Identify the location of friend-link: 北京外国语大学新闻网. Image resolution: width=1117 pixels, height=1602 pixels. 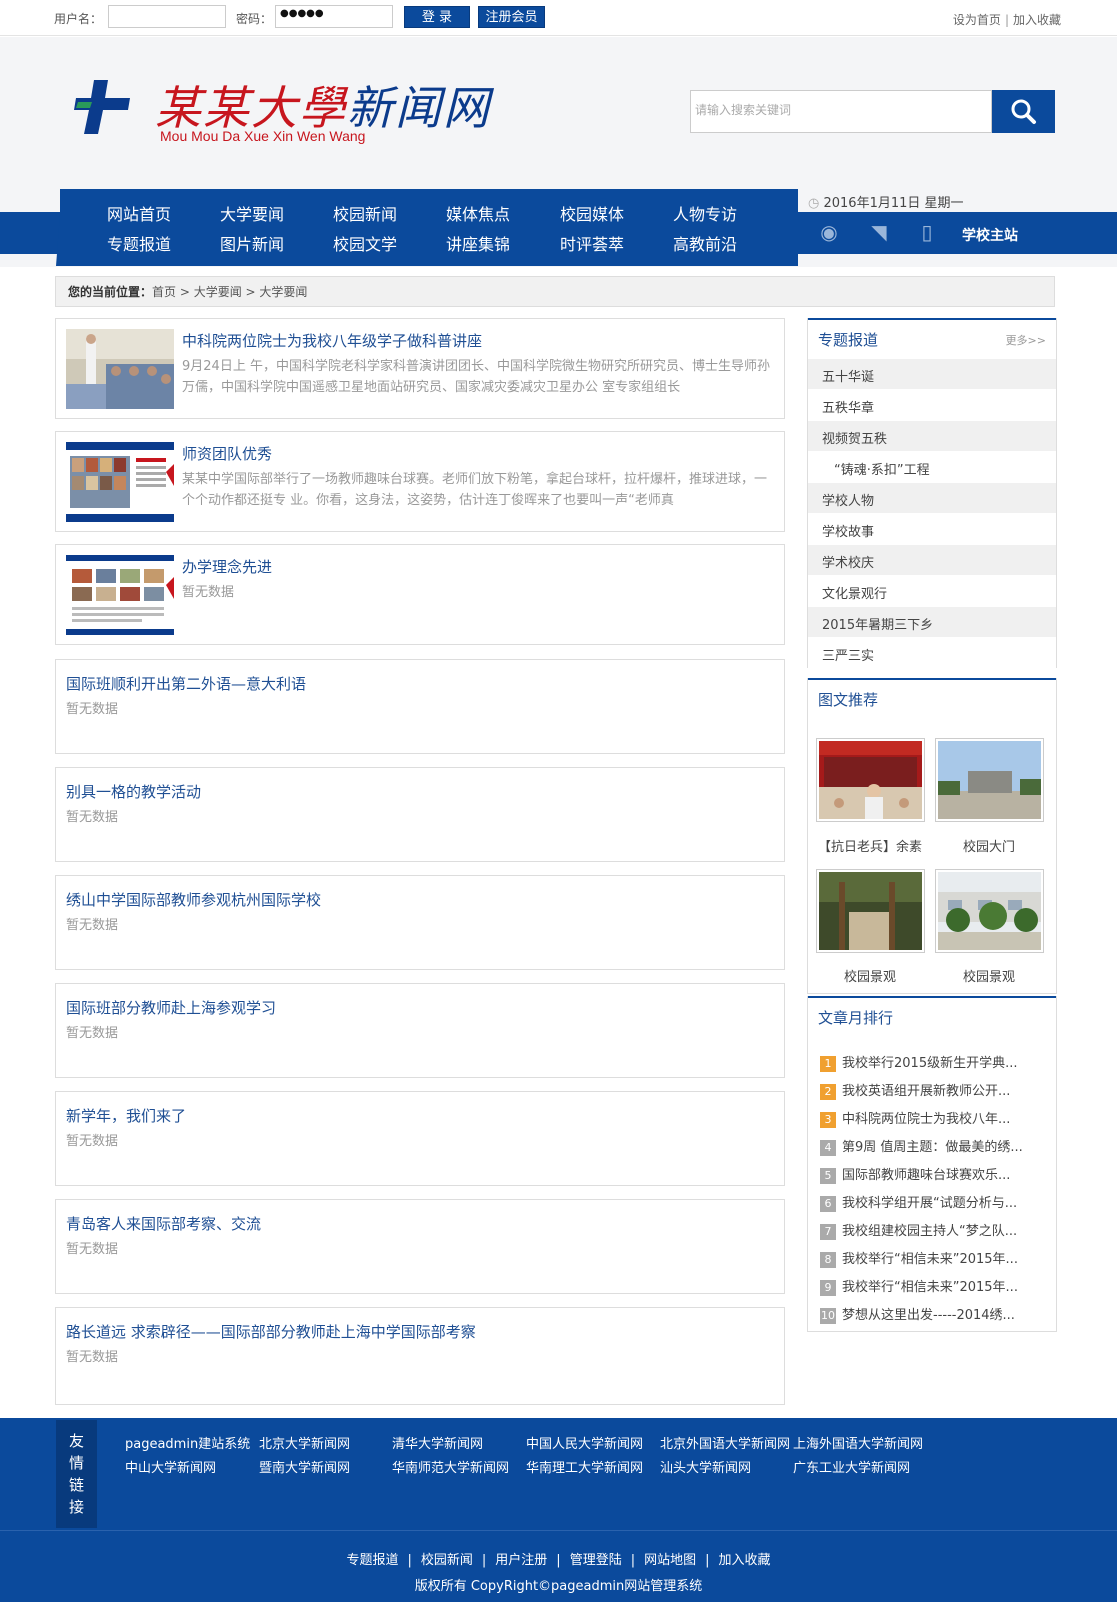
(725, 1442).